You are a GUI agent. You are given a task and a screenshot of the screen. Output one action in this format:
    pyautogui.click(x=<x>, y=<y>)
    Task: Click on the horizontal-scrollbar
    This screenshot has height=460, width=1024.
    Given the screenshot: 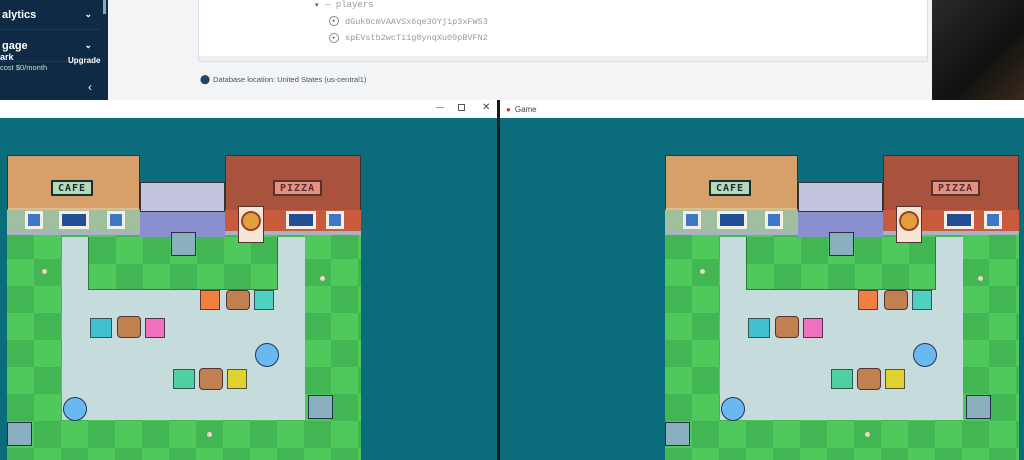 What is the action you would take?
    pyautogui.click(x=563, y=58)
    